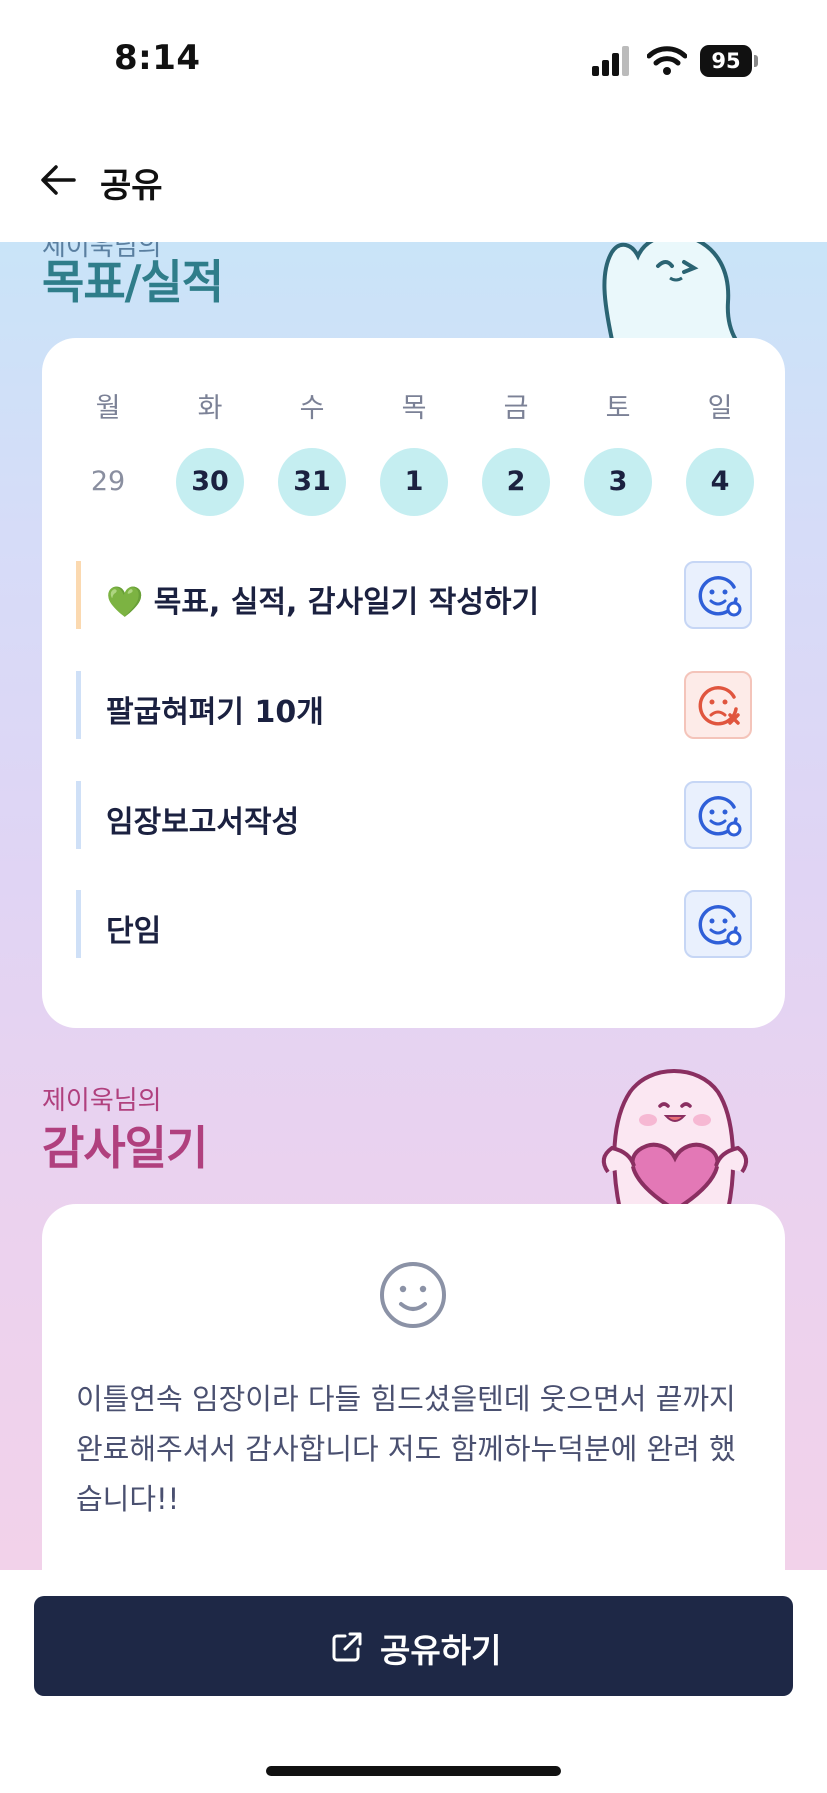 The width and height of the screenshot is (827, 1793). I want to click on goal-text: 단임, so click(134, 931).